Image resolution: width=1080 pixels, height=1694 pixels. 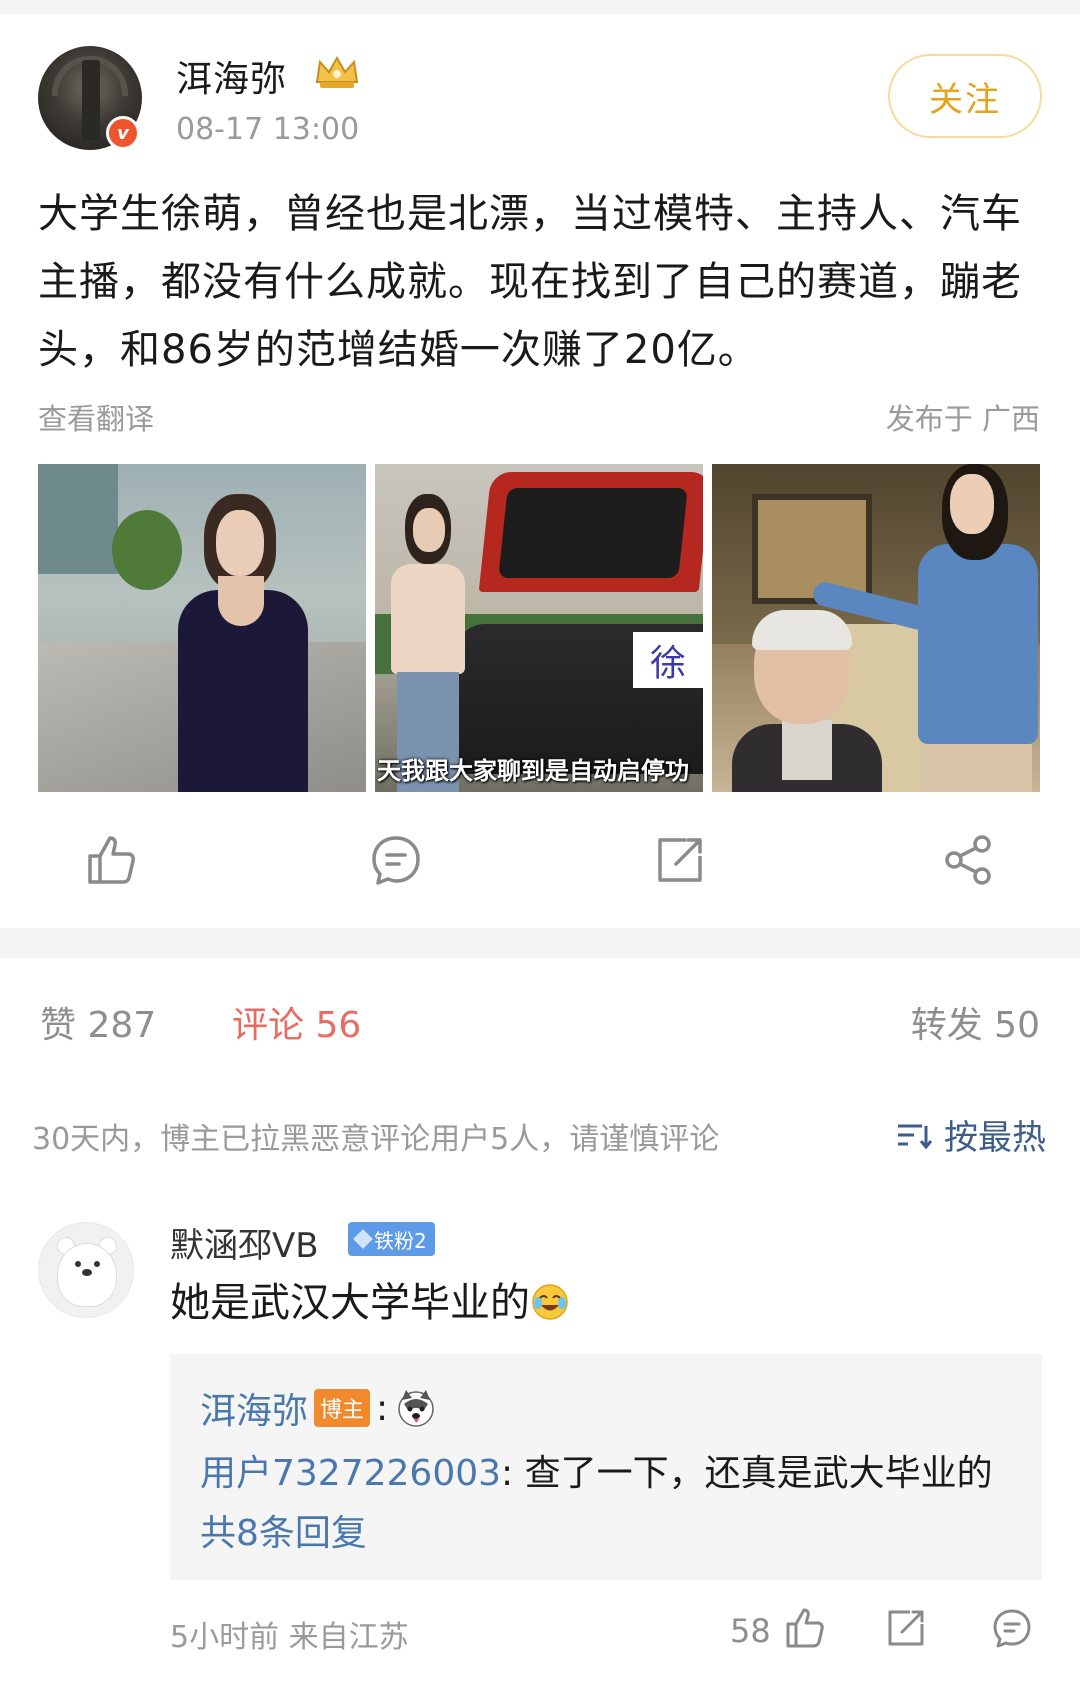 I want to click on reply-line: 用户7327226003: 查了一下，还真是武大毕业的, so click(x=596, y=1470).